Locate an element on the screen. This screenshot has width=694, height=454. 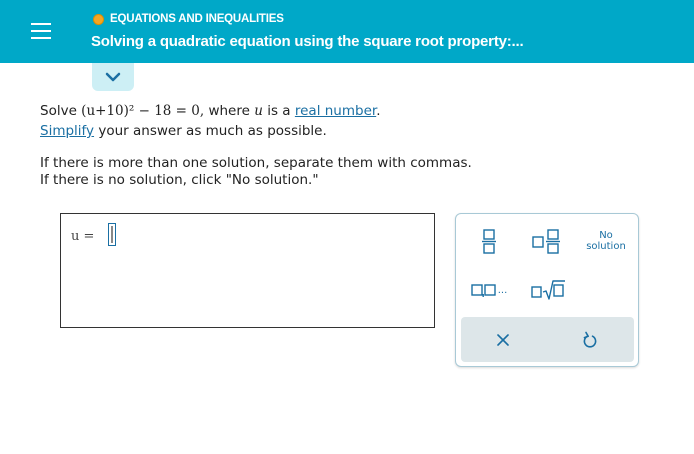
hamburger-menu-icon is located at coordinates (41, 31).